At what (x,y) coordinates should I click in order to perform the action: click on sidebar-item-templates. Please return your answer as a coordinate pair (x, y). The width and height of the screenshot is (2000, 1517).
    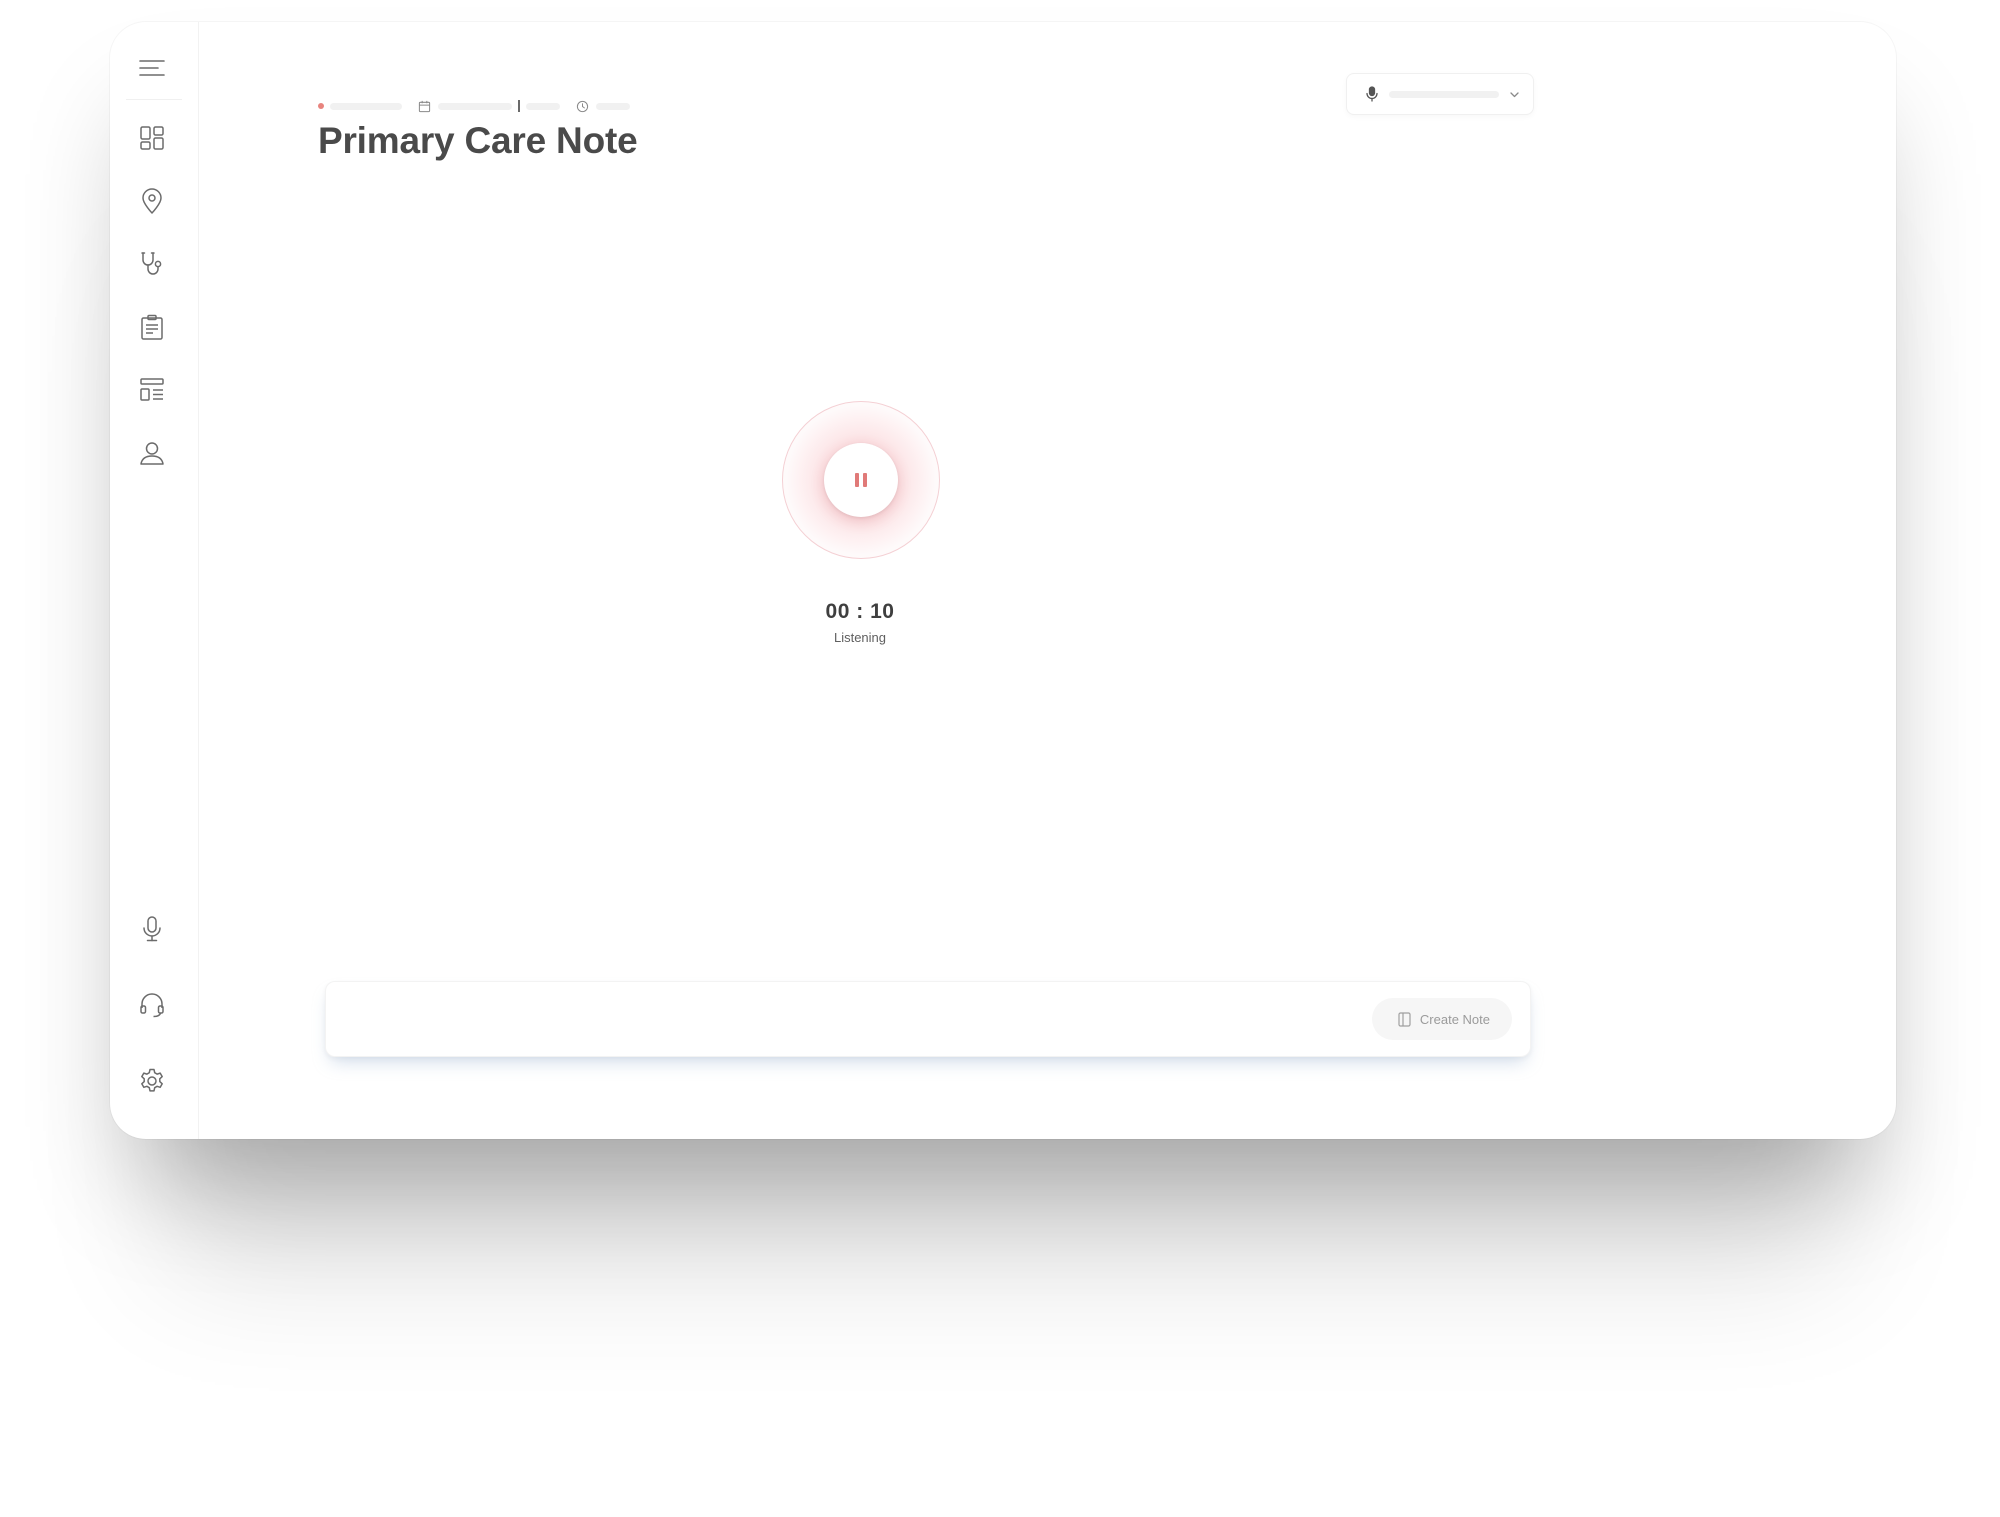
    Looking at the image, I should click on (152, 390).